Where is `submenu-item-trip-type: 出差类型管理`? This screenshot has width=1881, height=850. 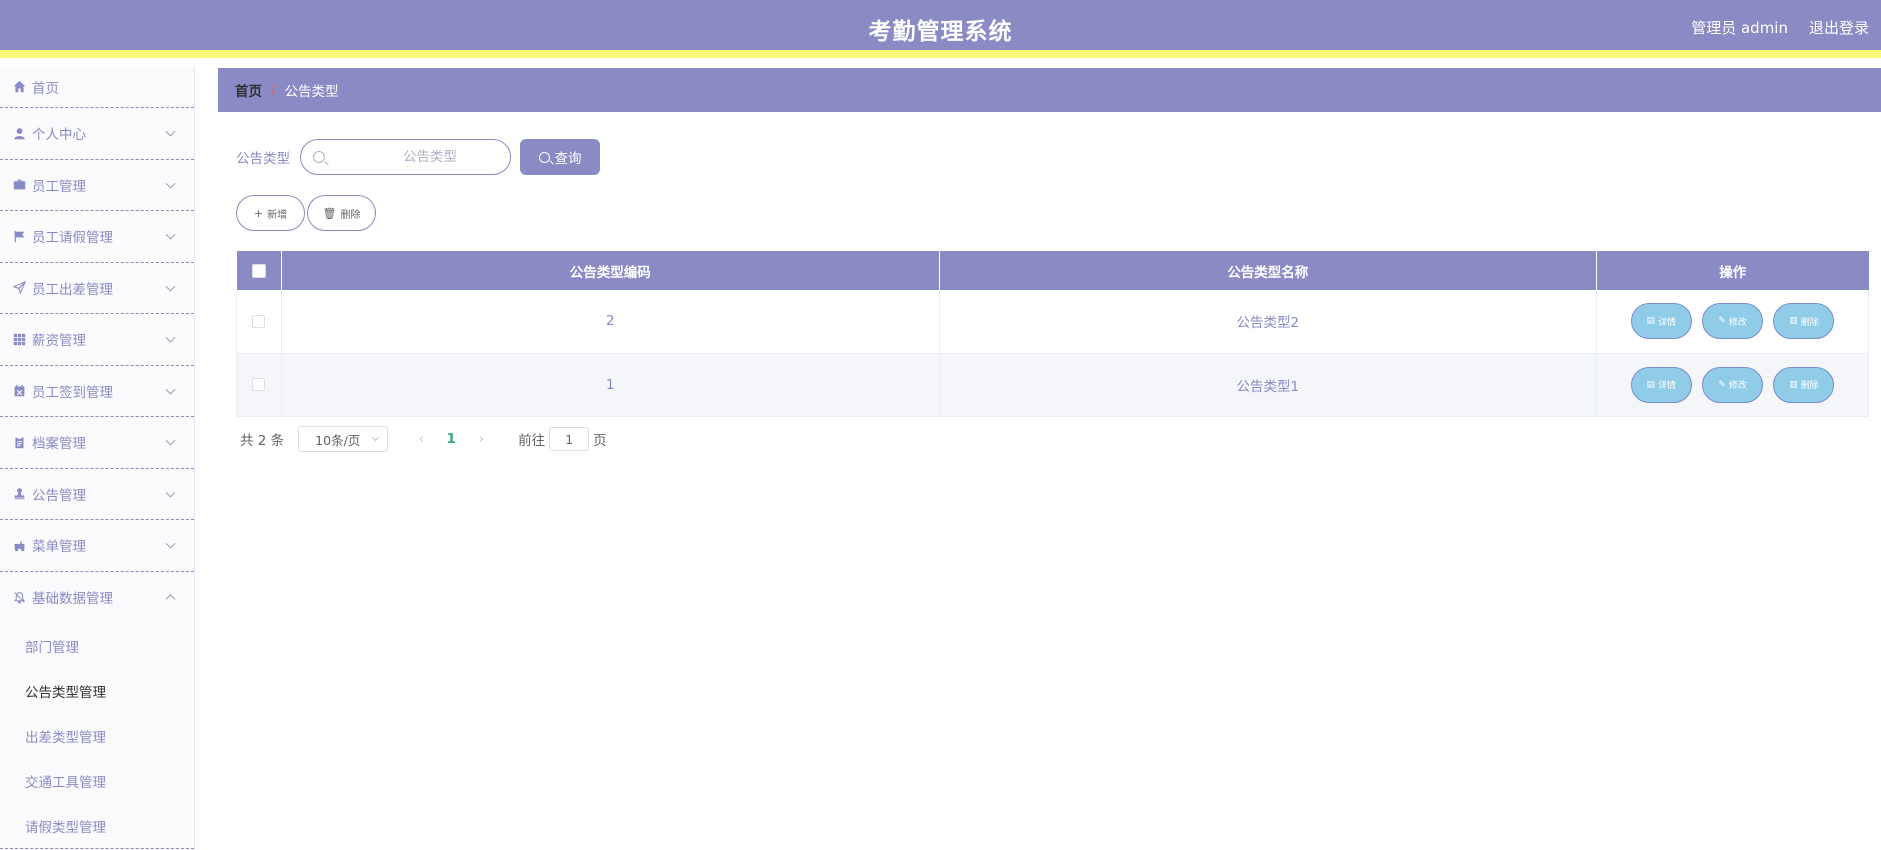 submenu-item-trip-type: 出差类型管理 is located at coordinates (97, 735).